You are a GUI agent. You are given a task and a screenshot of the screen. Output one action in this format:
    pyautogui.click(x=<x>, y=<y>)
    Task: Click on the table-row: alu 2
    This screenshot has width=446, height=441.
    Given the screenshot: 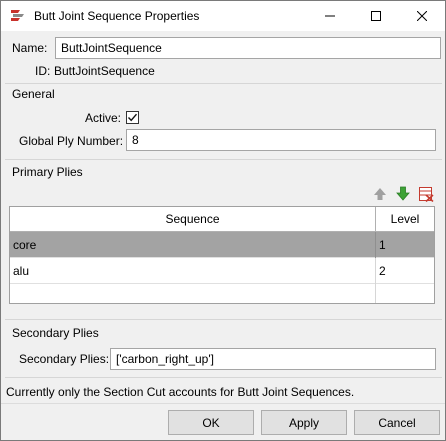 What is the action you would take?
    pyautogui.click(x=222, y=271)
    